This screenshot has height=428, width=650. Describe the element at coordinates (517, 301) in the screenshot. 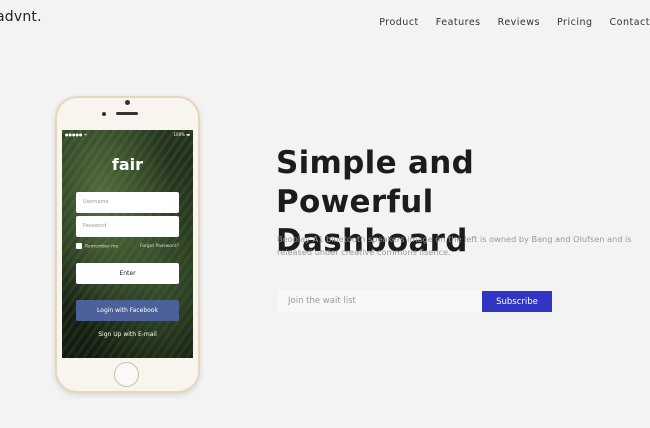

I see `subscribe-button: Subscribe` at that location.